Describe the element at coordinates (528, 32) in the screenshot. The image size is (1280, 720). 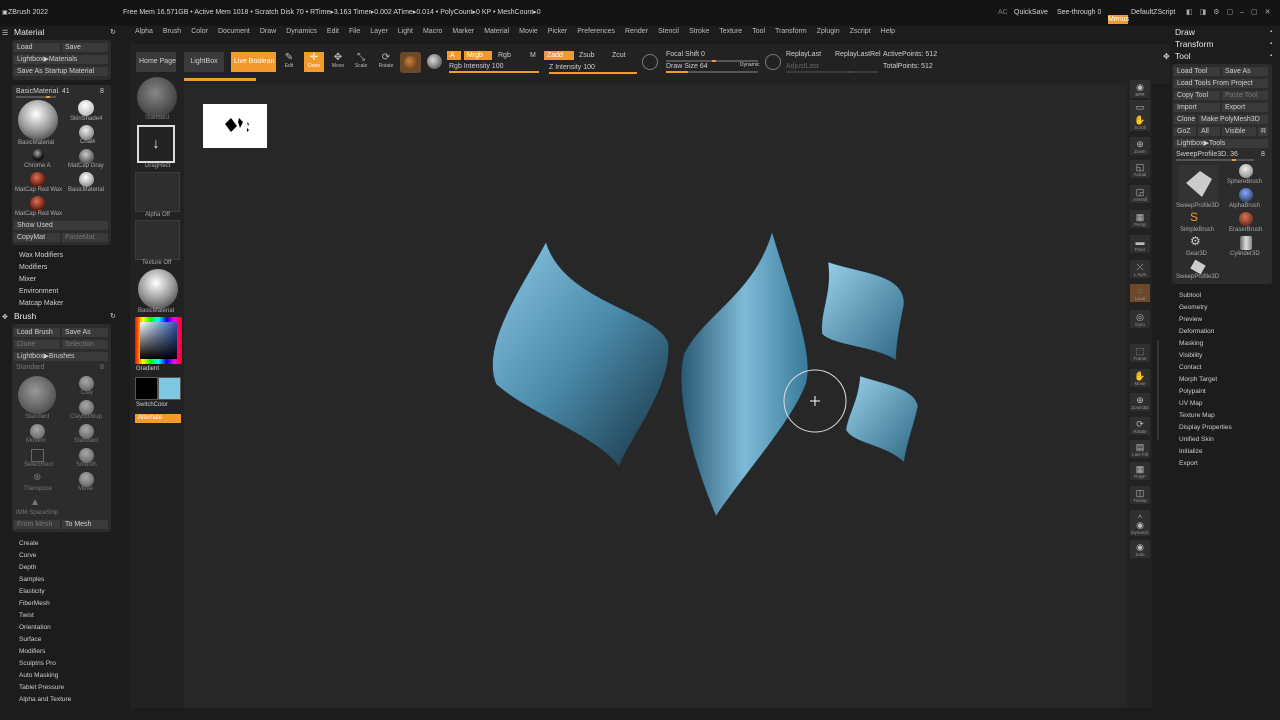
I see `menu-movie: Movie` at that location.